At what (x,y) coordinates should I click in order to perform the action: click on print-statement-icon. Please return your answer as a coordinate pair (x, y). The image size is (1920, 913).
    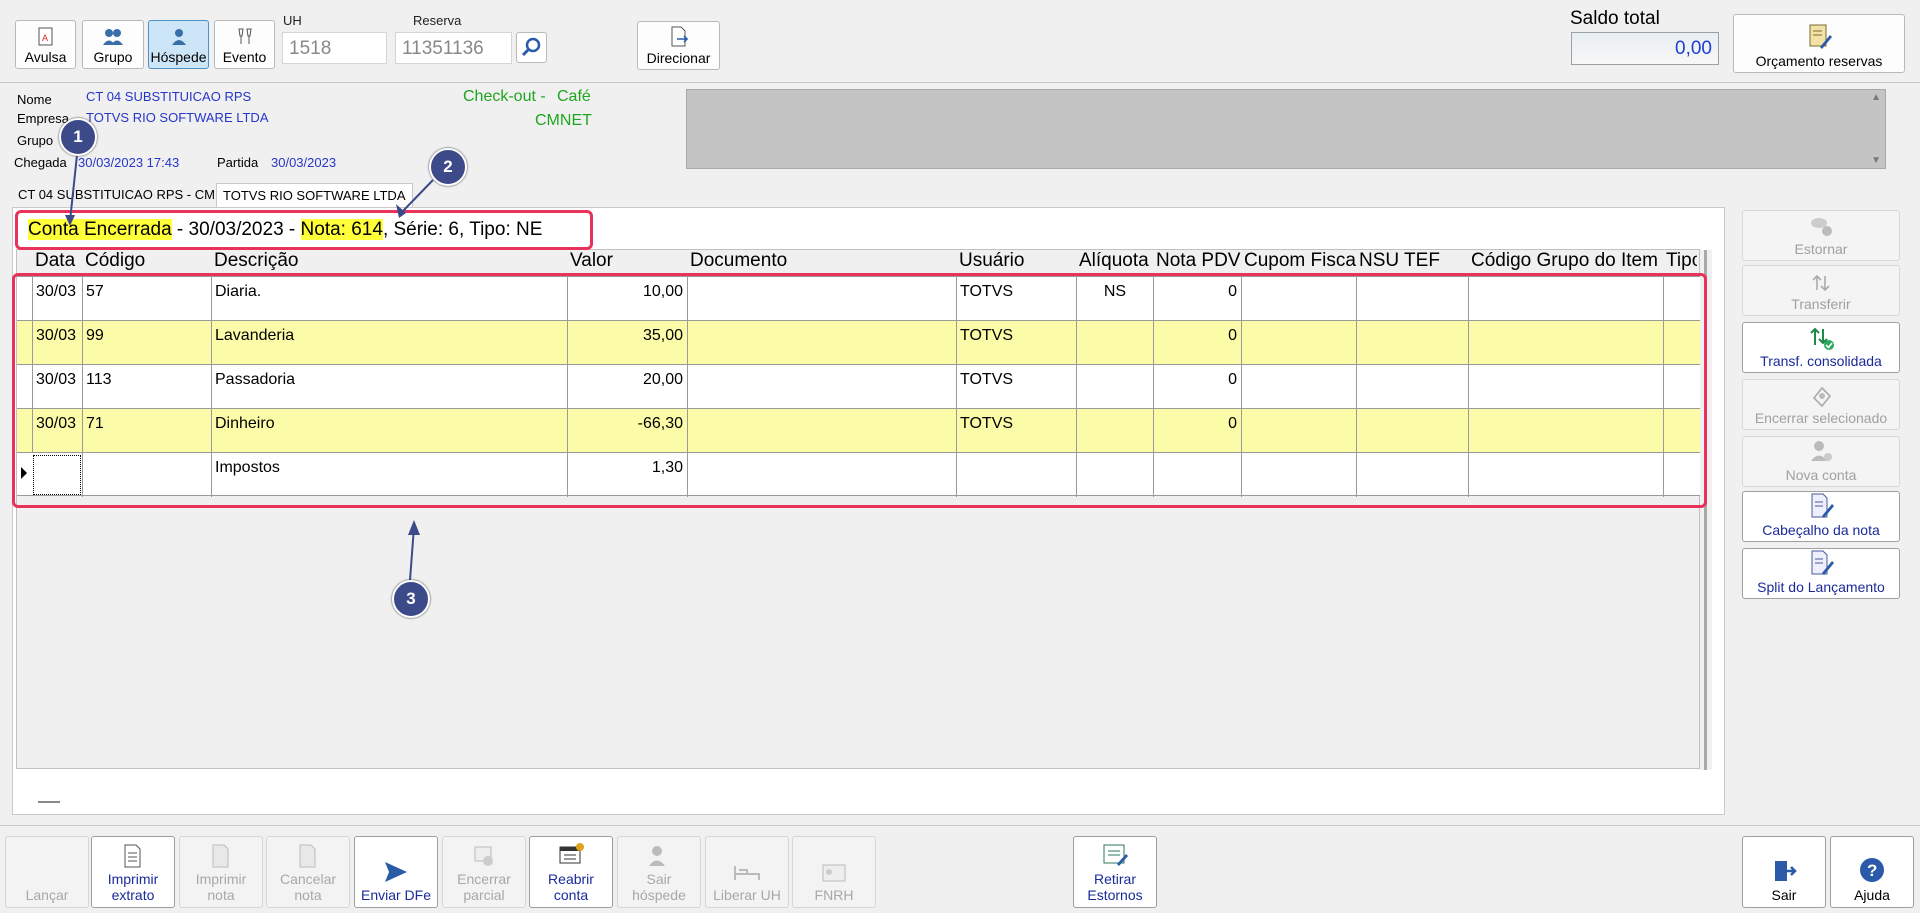
    Looking at the image, I should click on (132, 856).